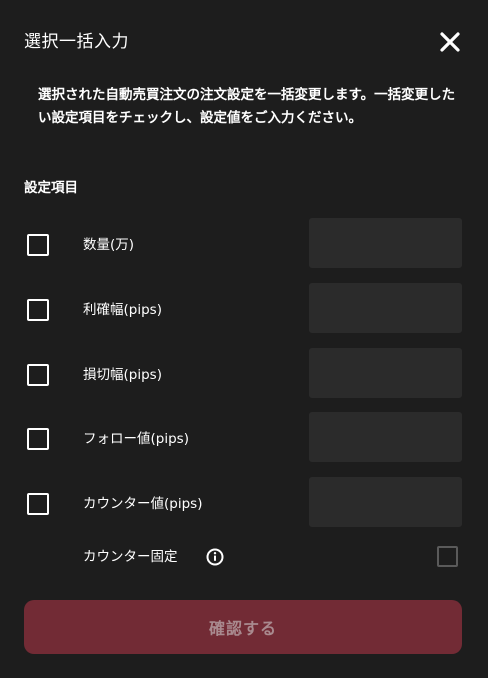  I want to click on counter-lock-label: カウンター固定, so click(130, 557).